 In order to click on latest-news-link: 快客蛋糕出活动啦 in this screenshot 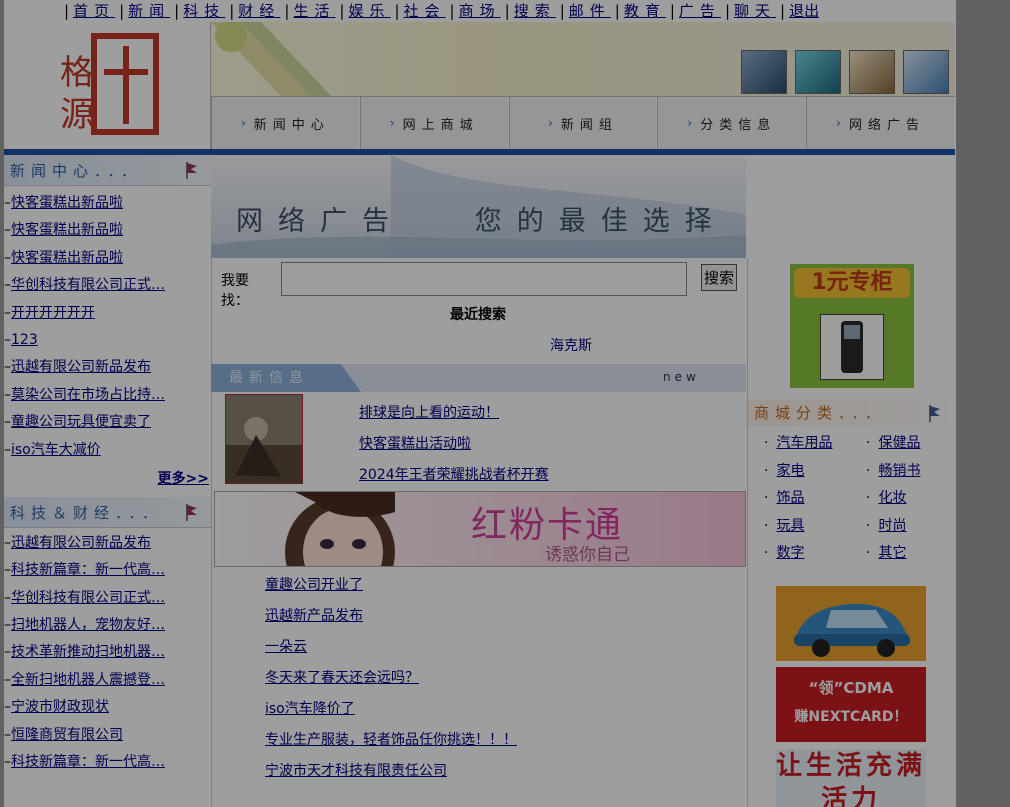, I will do `click(415, 443)`.